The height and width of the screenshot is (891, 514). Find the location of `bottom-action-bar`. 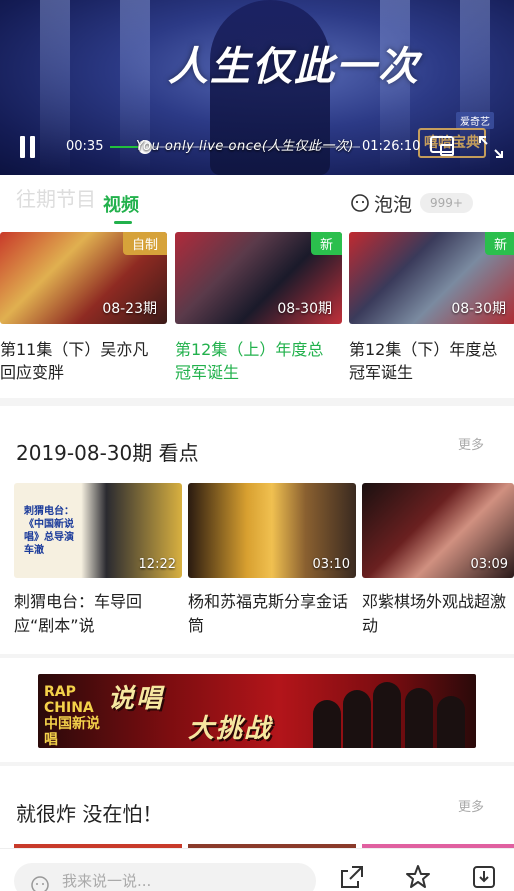

bottom-action-bar is located at coordinates (257, 869).